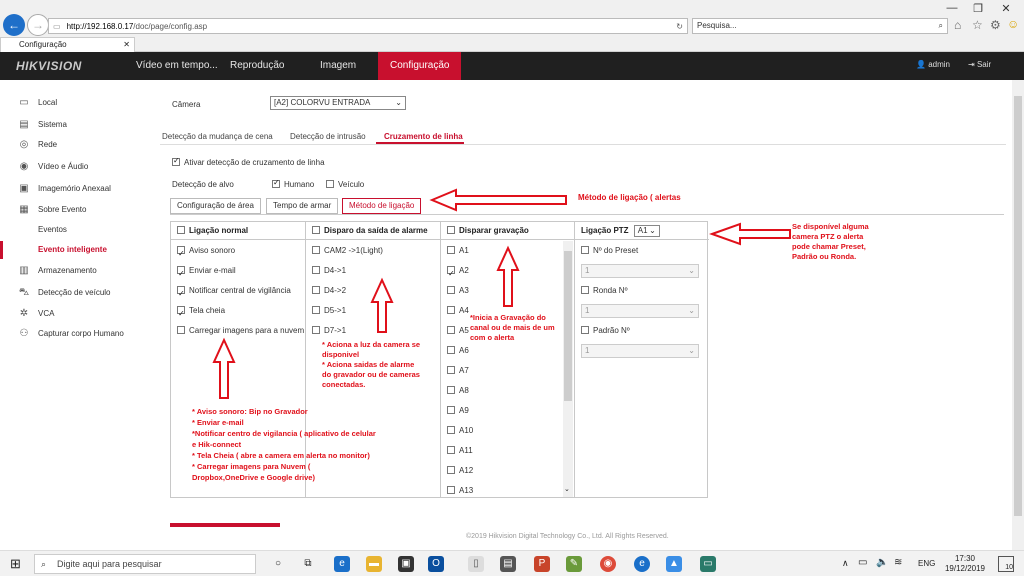 The height and width of the screenshot is (579, 1024). I want to click on user-menu: 👤 admin, so click(933, 64).